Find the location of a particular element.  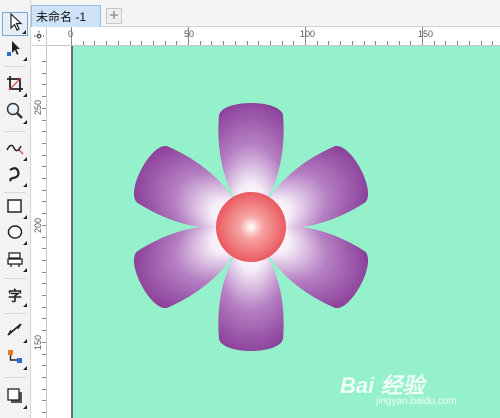

polygon-tool is located at coordinates (15, 261).